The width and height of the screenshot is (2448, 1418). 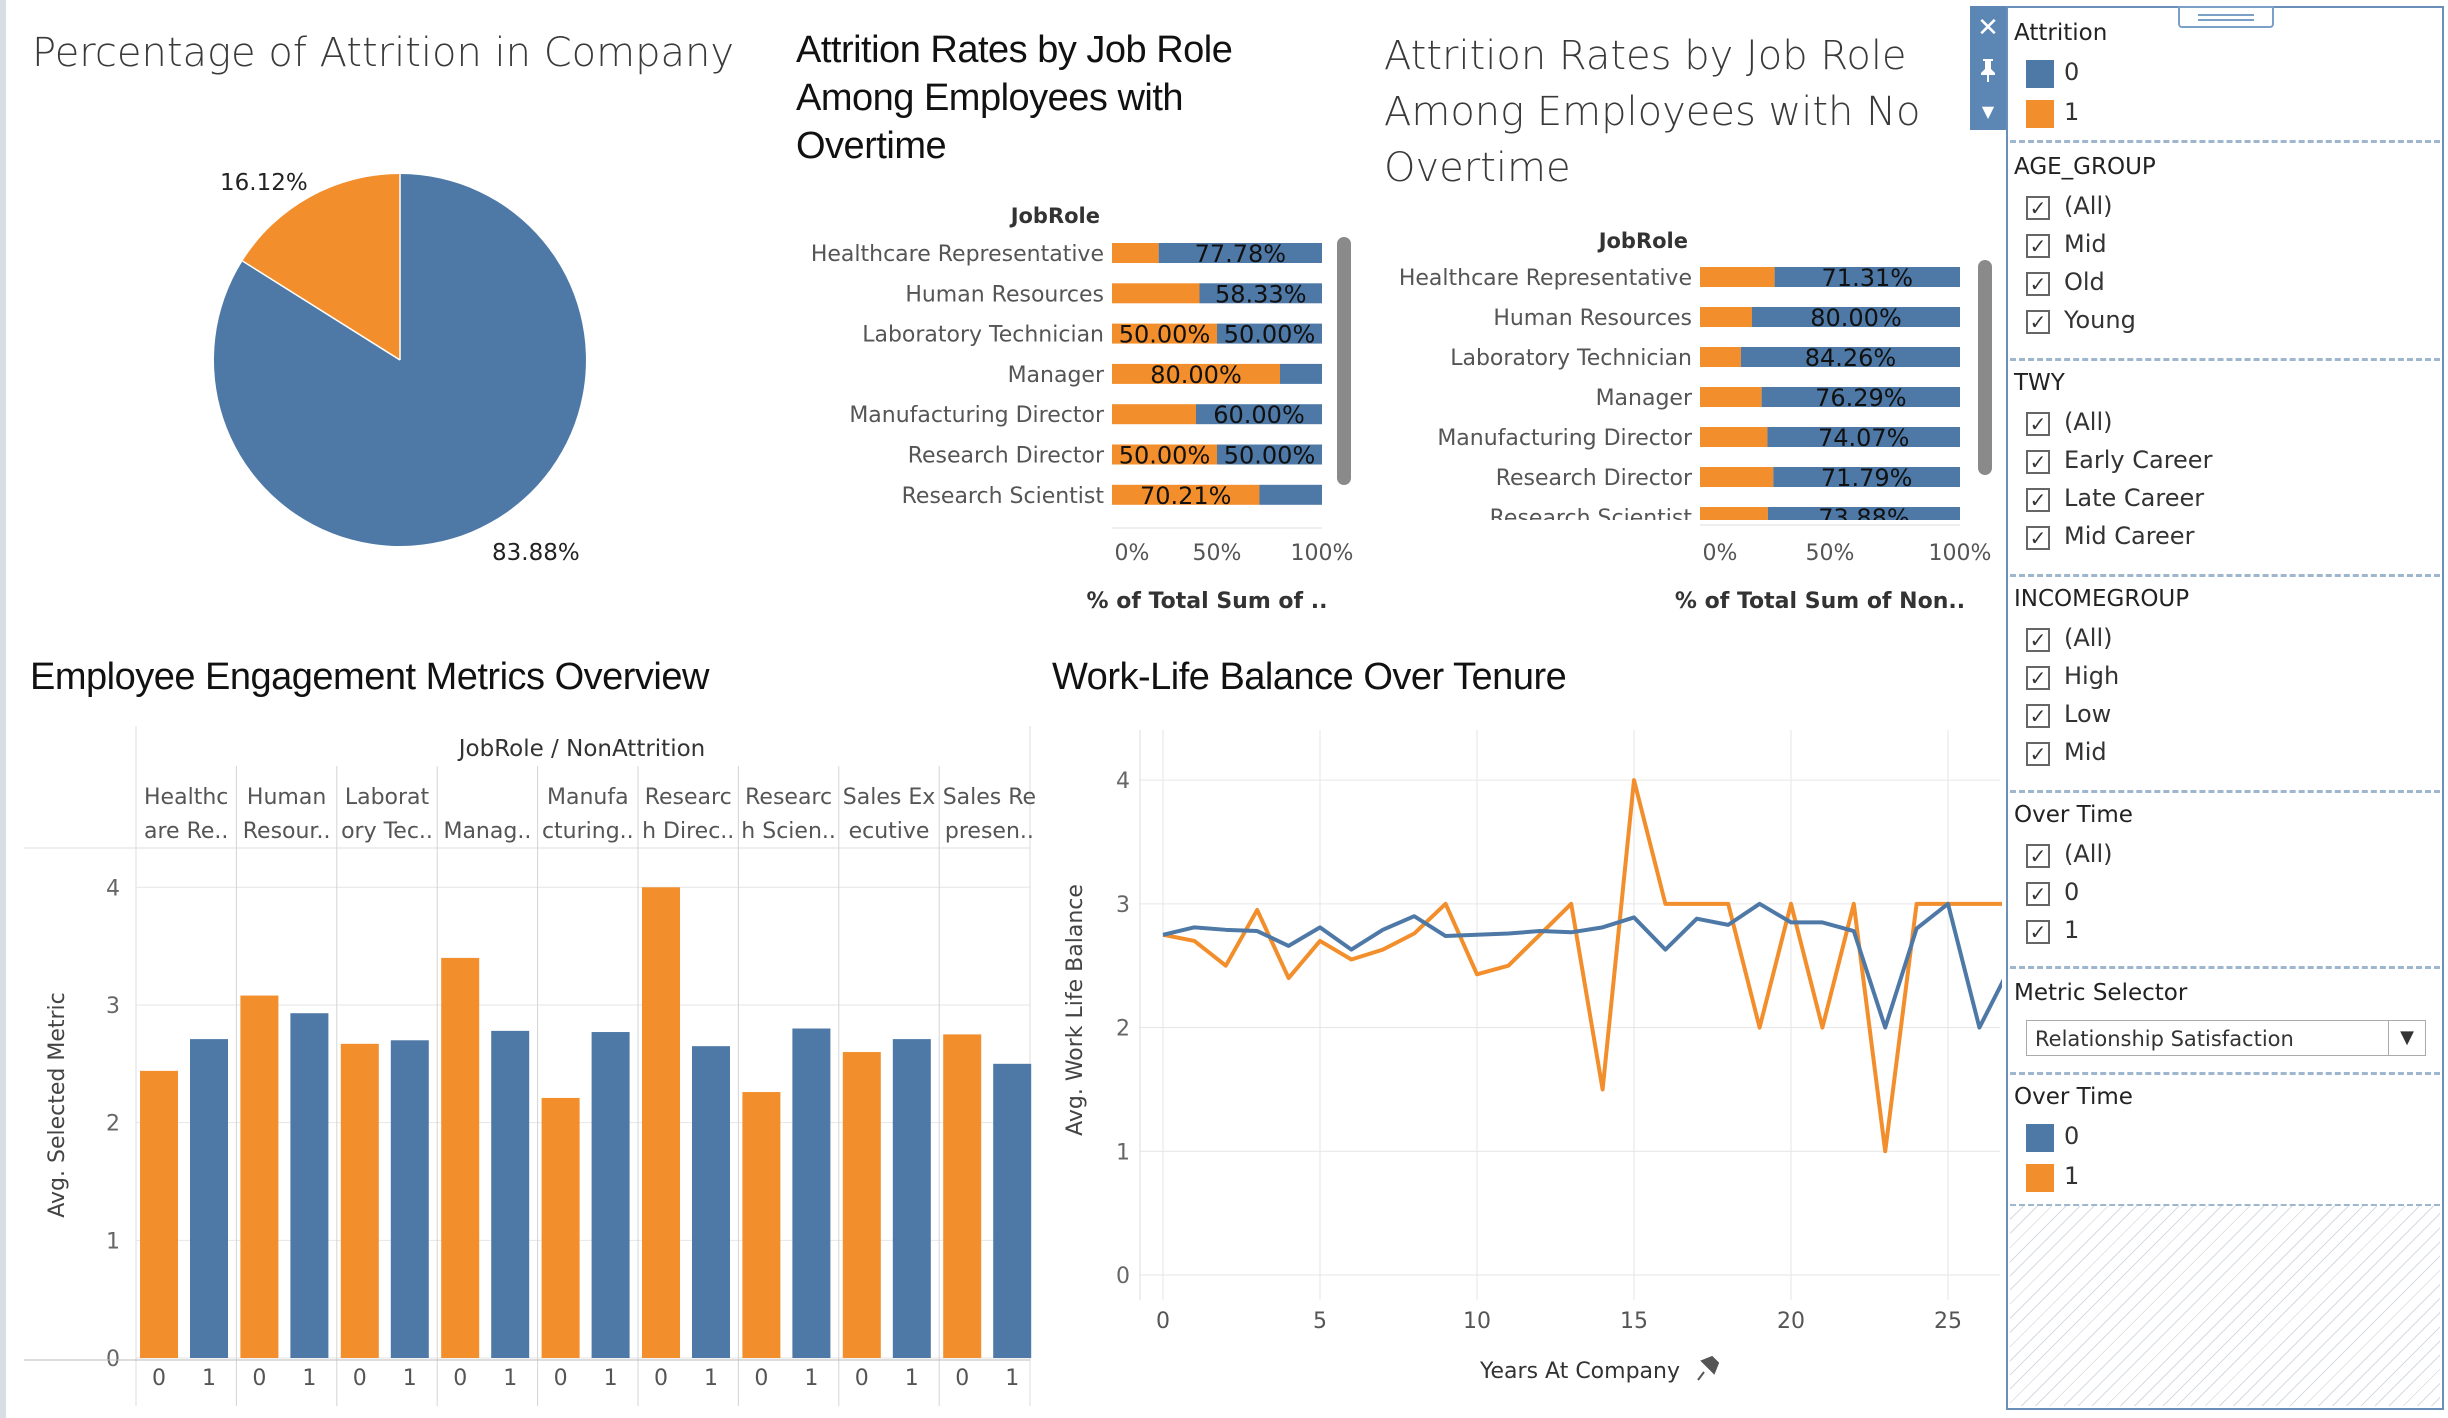 I want to click on bar-data-label: 77.78%, so click(x=1241, y=254).